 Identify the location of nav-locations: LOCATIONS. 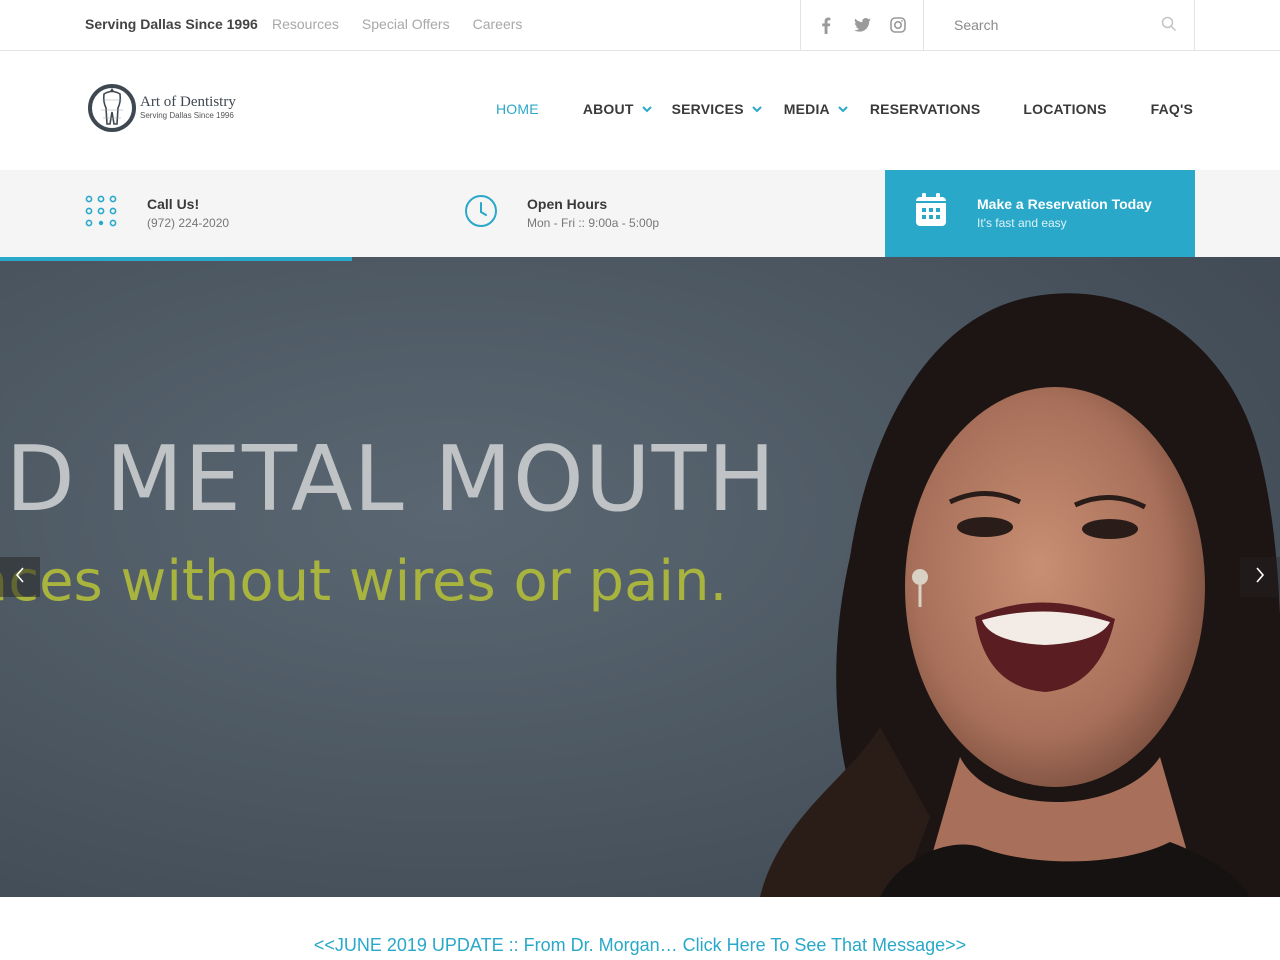
(1064, 109).